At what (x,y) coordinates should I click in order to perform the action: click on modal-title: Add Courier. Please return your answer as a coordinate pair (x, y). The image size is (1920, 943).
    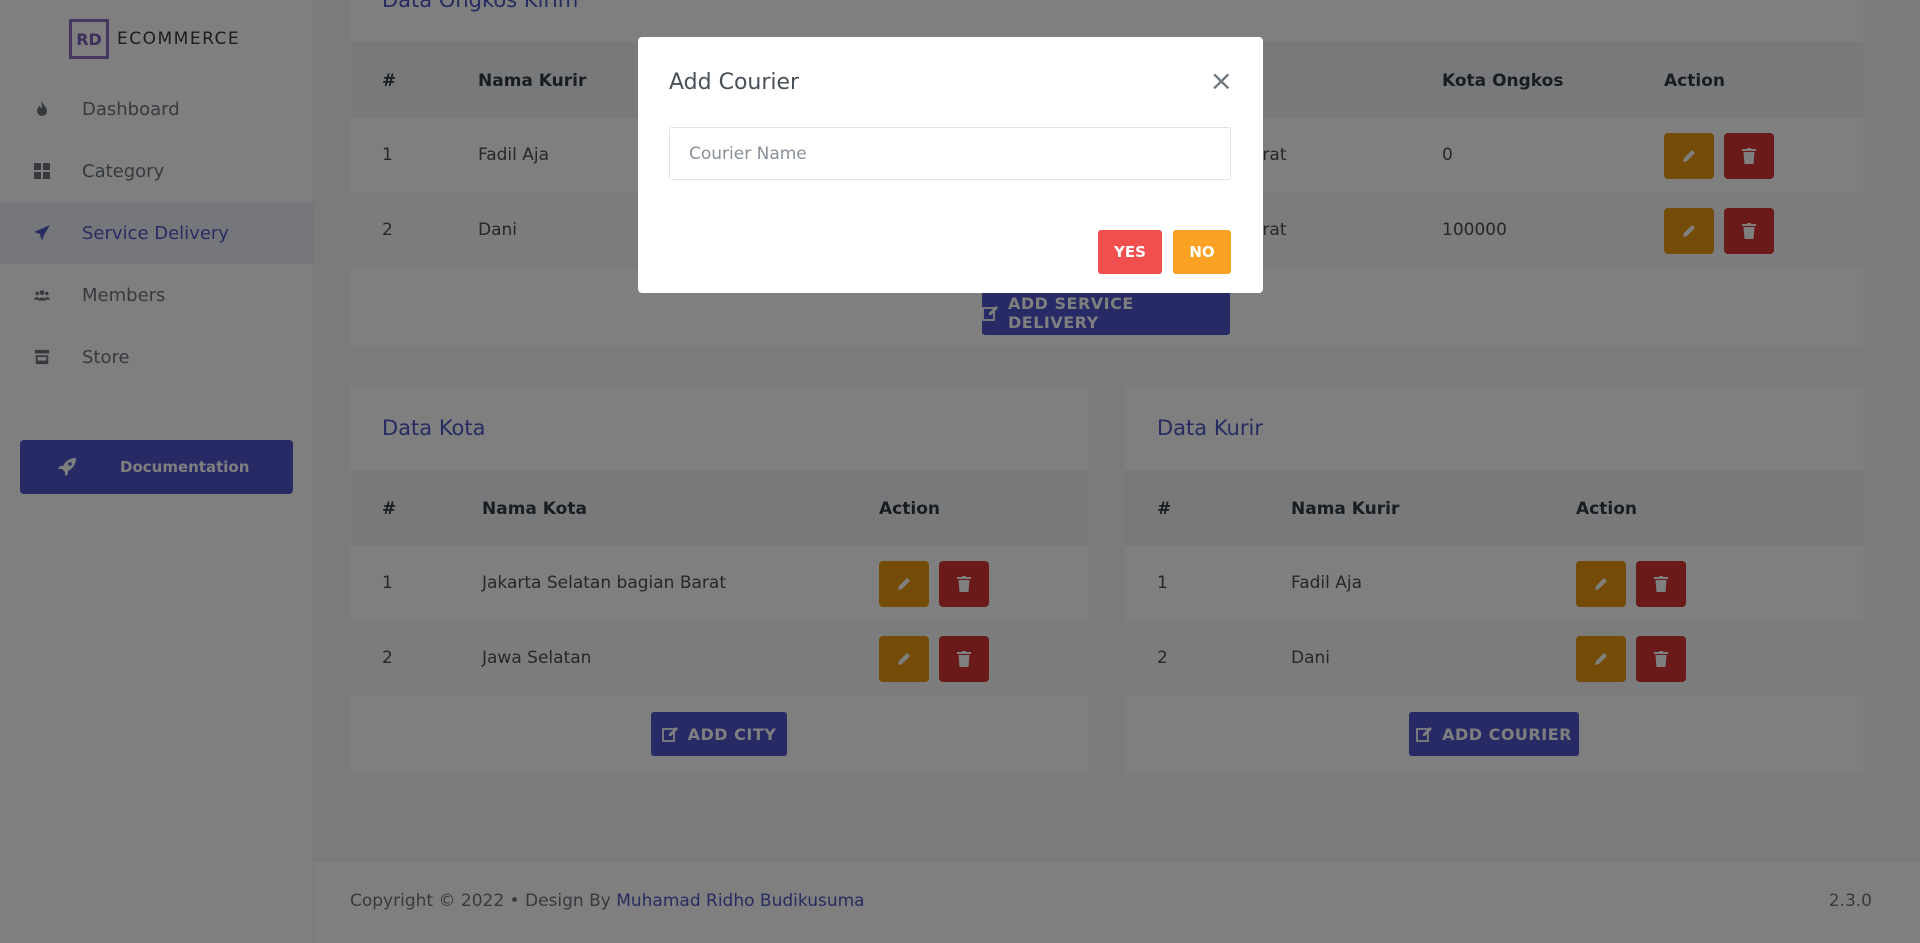
    Looking at the image, I should click on (734, 82).